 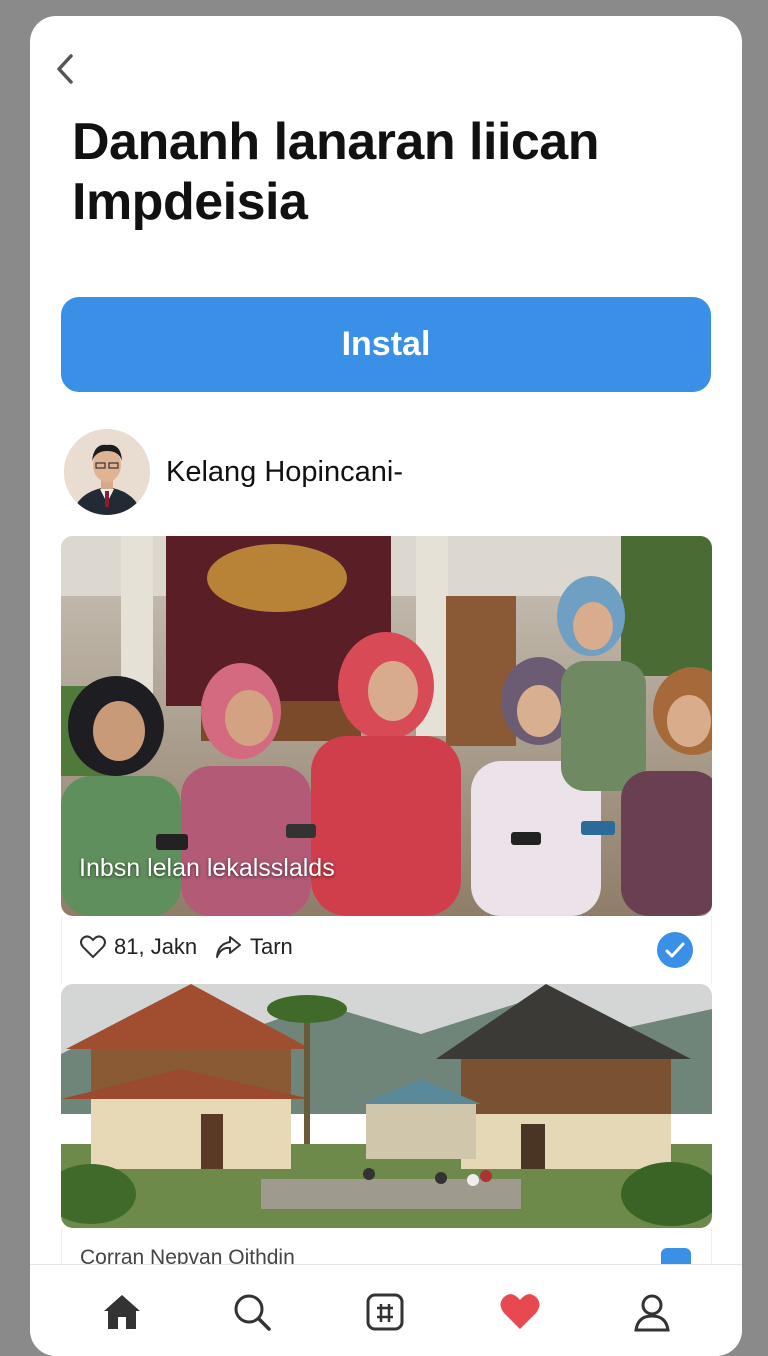 I want to click on heart-outline-icon, so click(x=93, y=947).